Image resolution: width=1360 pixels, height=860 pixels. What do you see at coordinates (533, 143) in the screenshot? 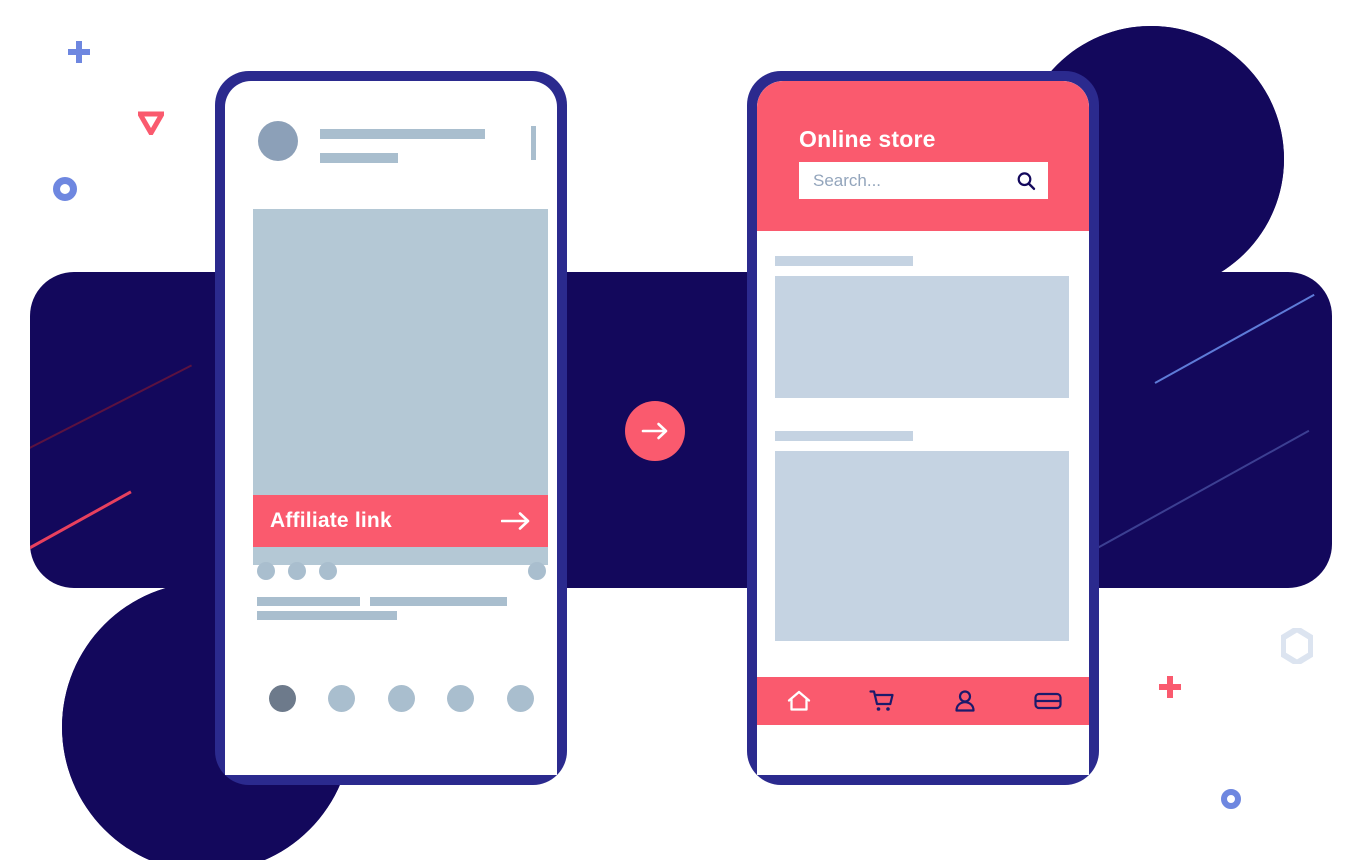
I see `more-options-icon` at bounding box center [533, 143].